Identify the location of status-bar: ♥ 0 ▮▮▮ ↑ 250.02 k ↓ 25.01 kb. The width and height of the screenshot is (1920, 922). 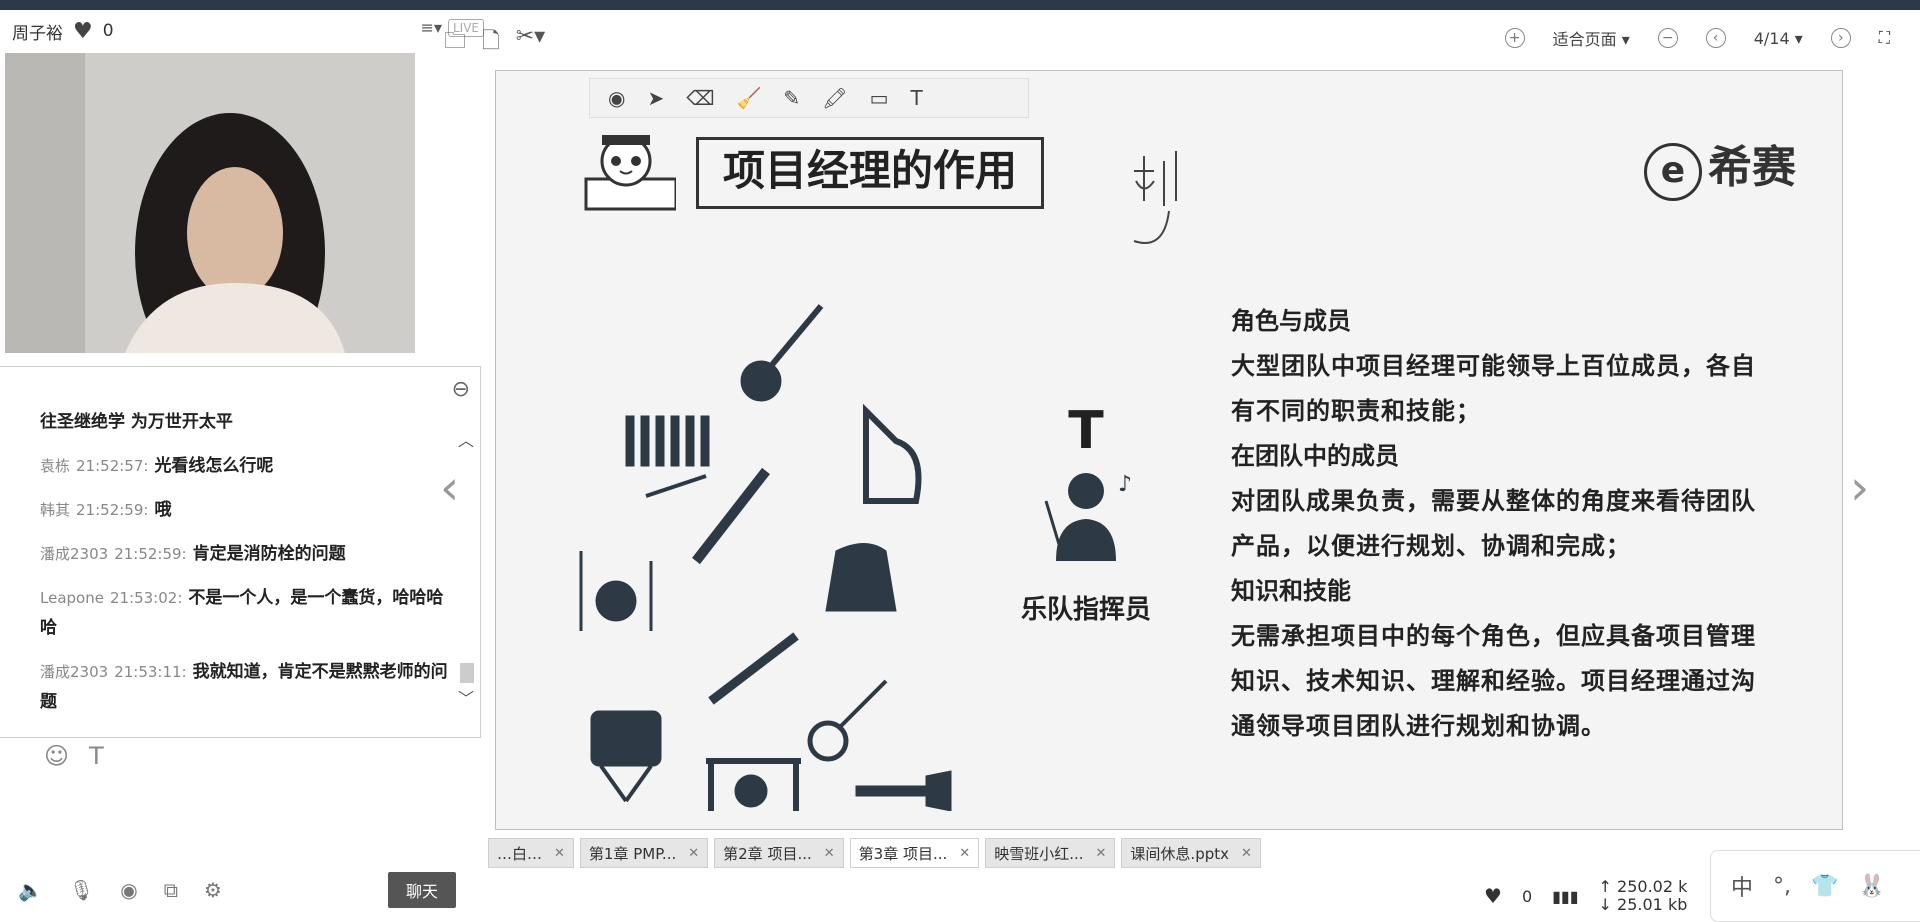
(1609, 896).